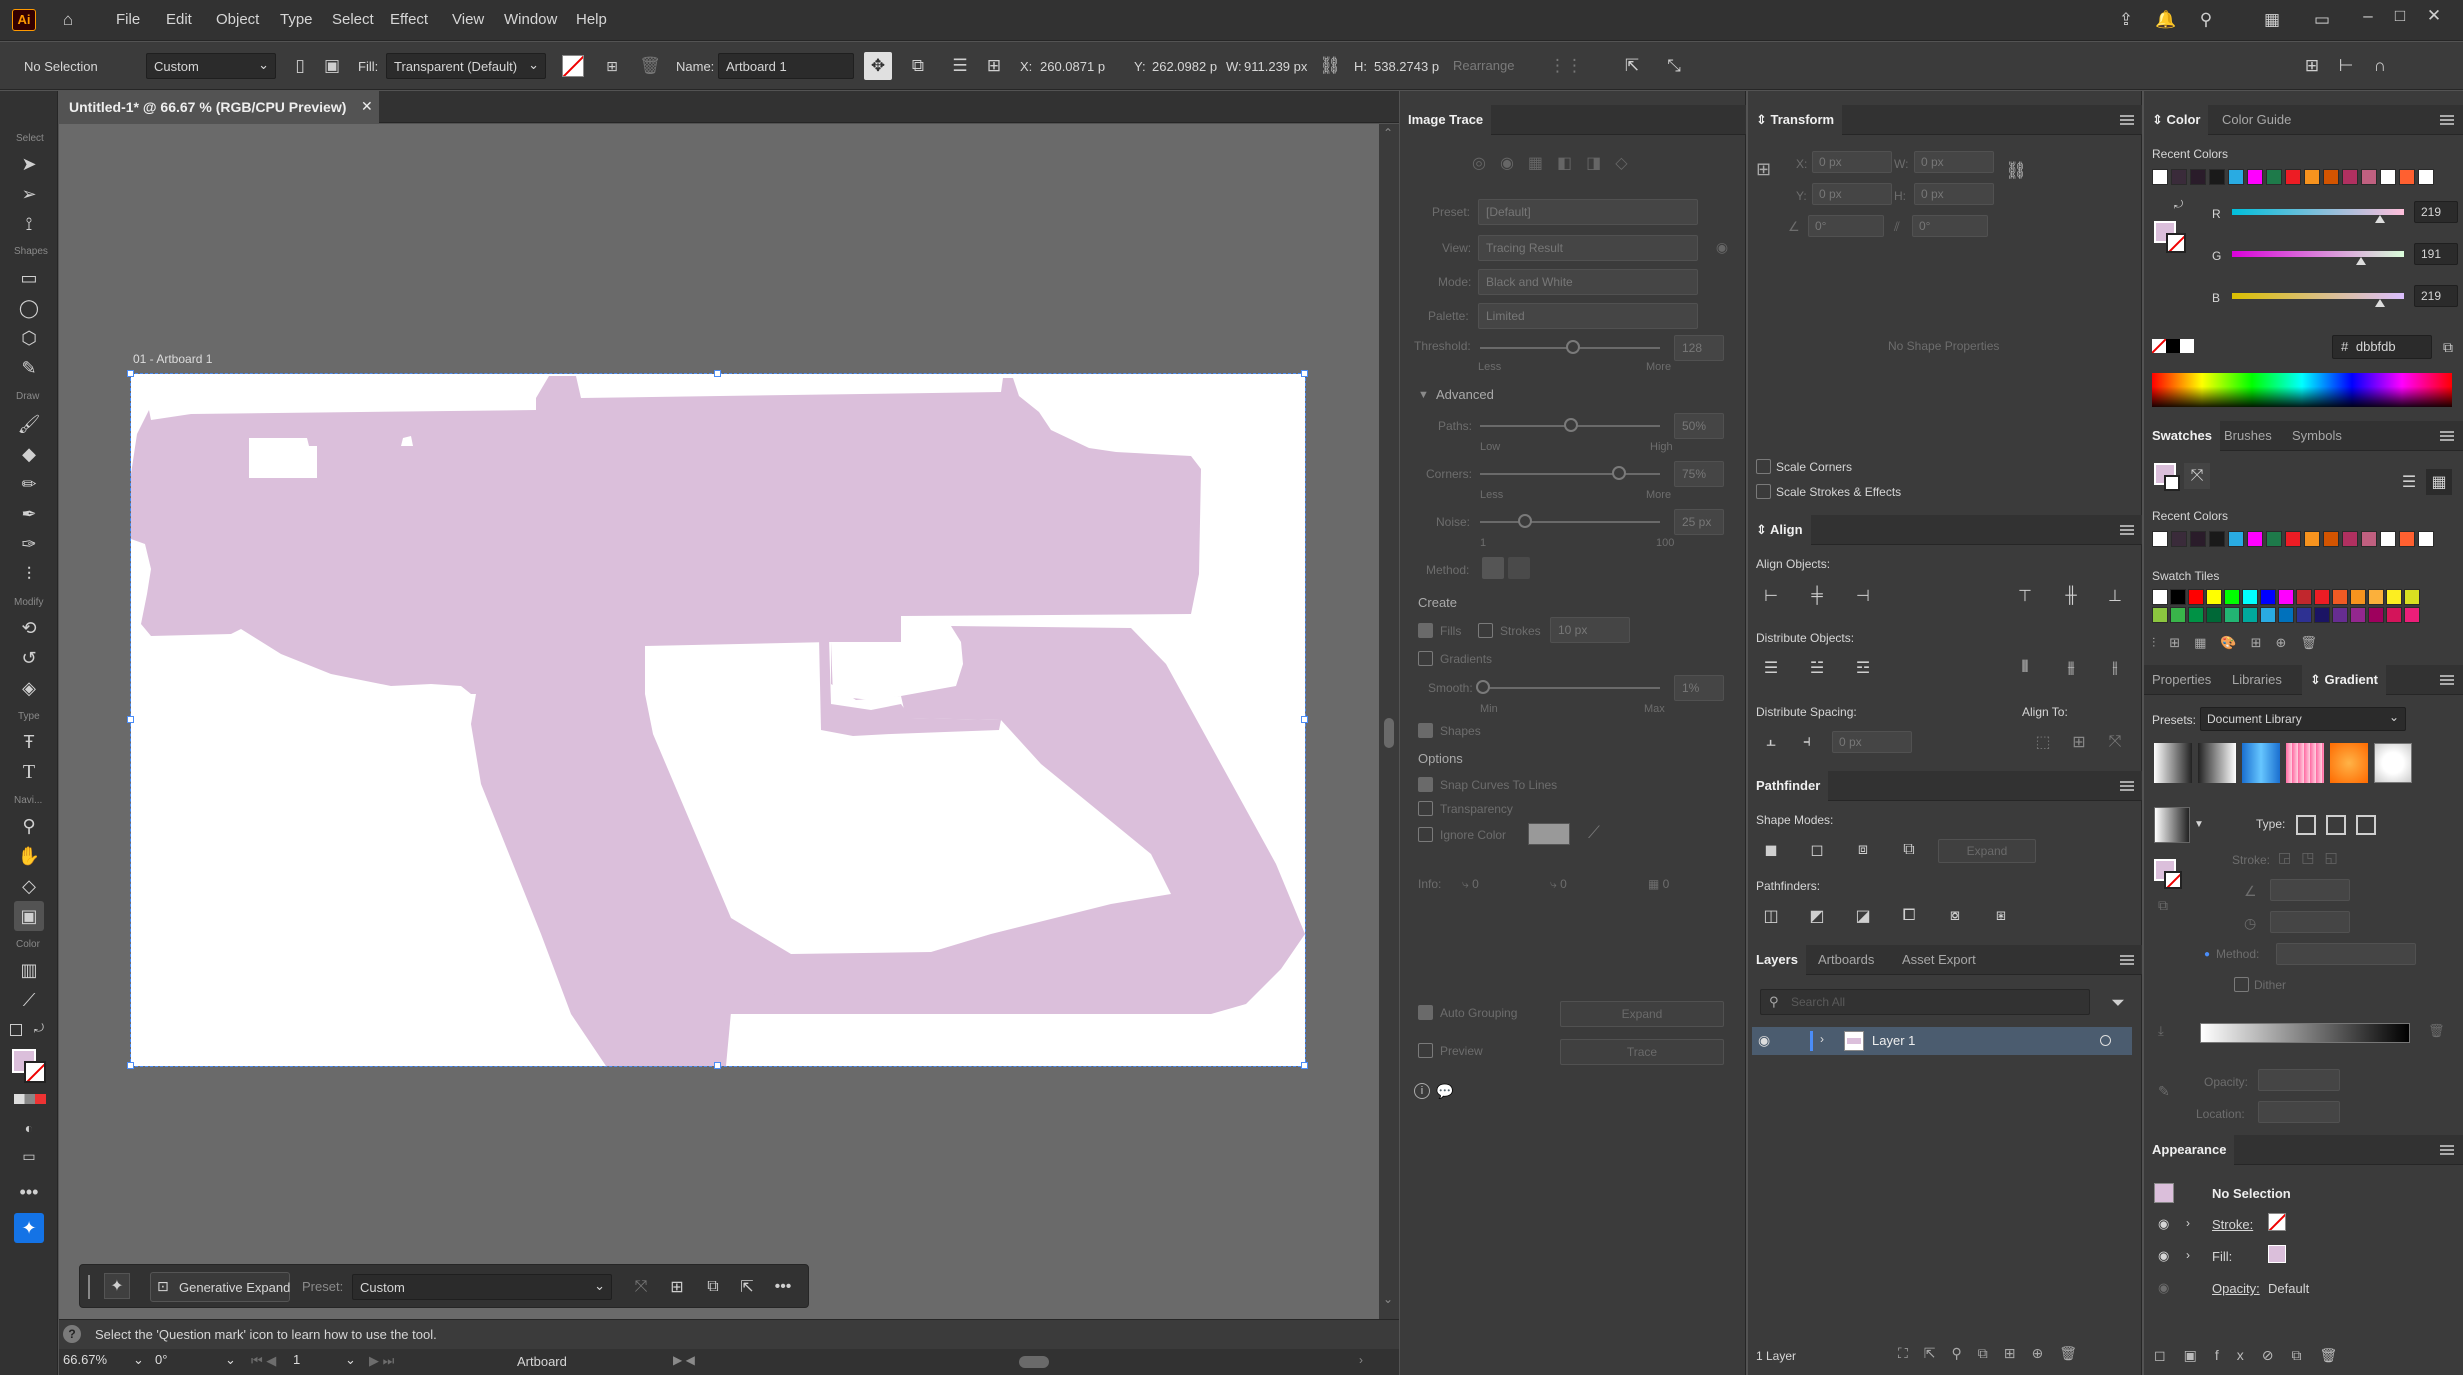 This screenshot has height=1375, width=2463. What do you see at coordinates (2436, 254) in the screenshot?
I see `g-value-field: 191` at bounding box center [2436, 254].